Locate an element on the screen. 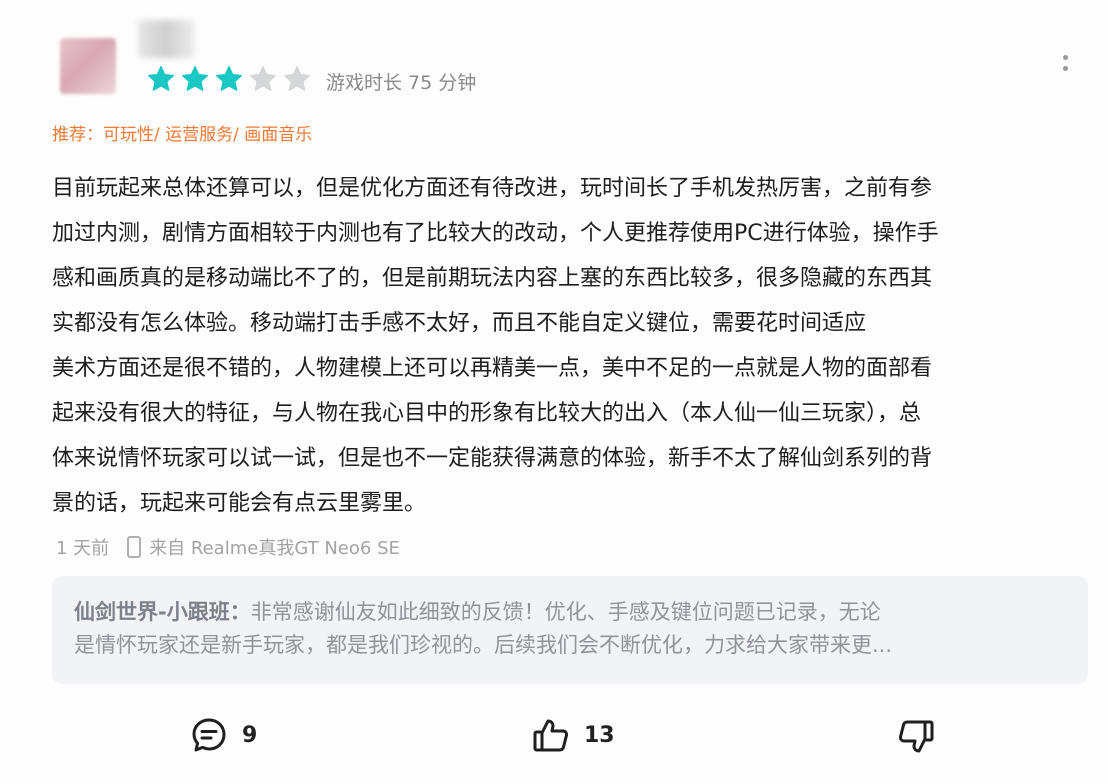 This screenshot has width=1108, height=784. playtime-label: 游戏时长 75 分钟 is located at coordinates (401, 83).